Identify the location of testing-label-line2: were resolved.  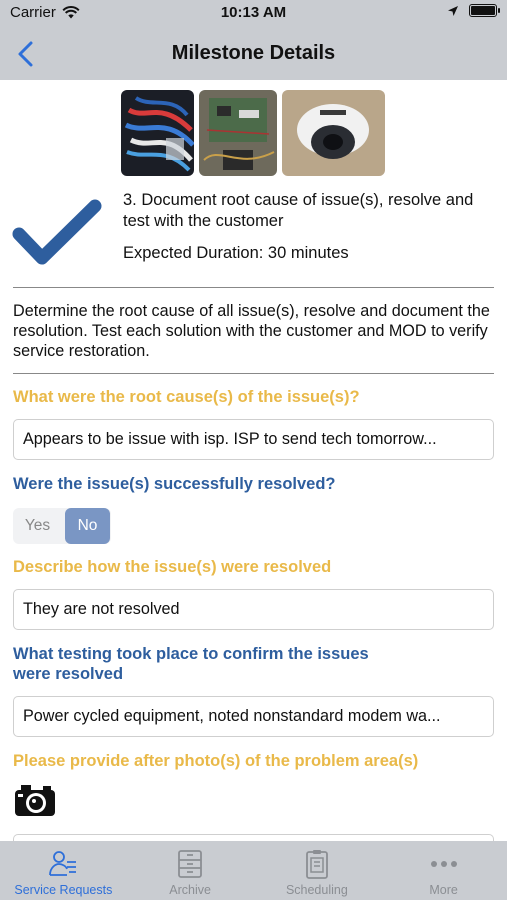
(68, 674).